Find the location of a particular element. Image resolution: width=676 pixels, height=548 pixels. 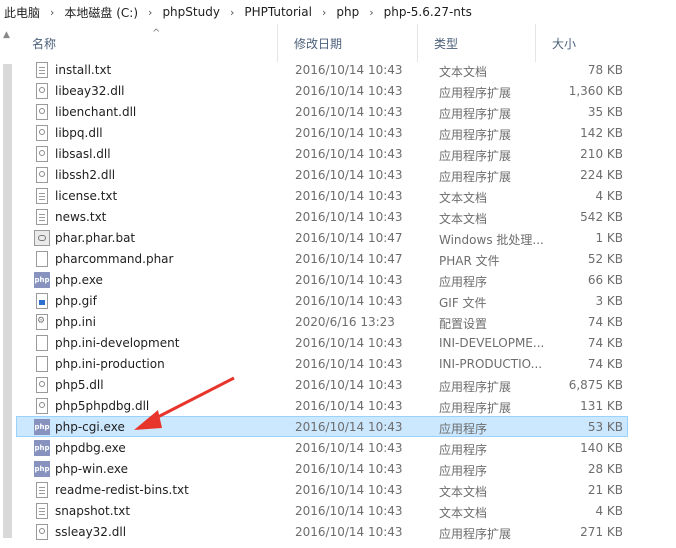

breadcrumb-item: php is located at coordinates (347, 12).